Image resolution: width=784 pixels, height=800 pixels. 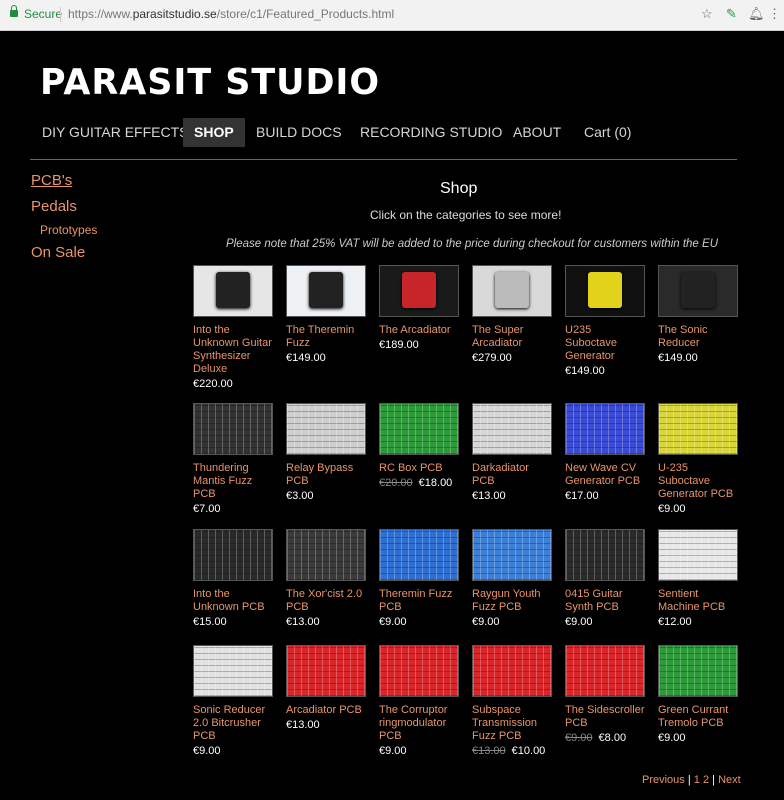 I want to click on product-card: New Wave CV Generator PCB €17.00, so click(x=605, y=452).